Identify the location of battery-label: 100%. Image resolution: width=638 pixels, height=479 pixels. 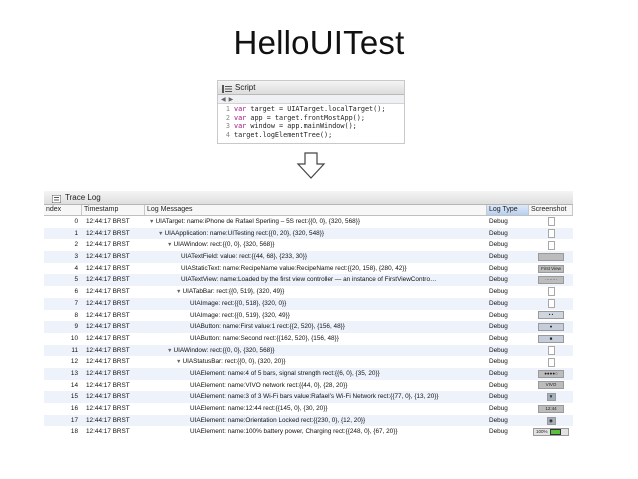
(542, 432).